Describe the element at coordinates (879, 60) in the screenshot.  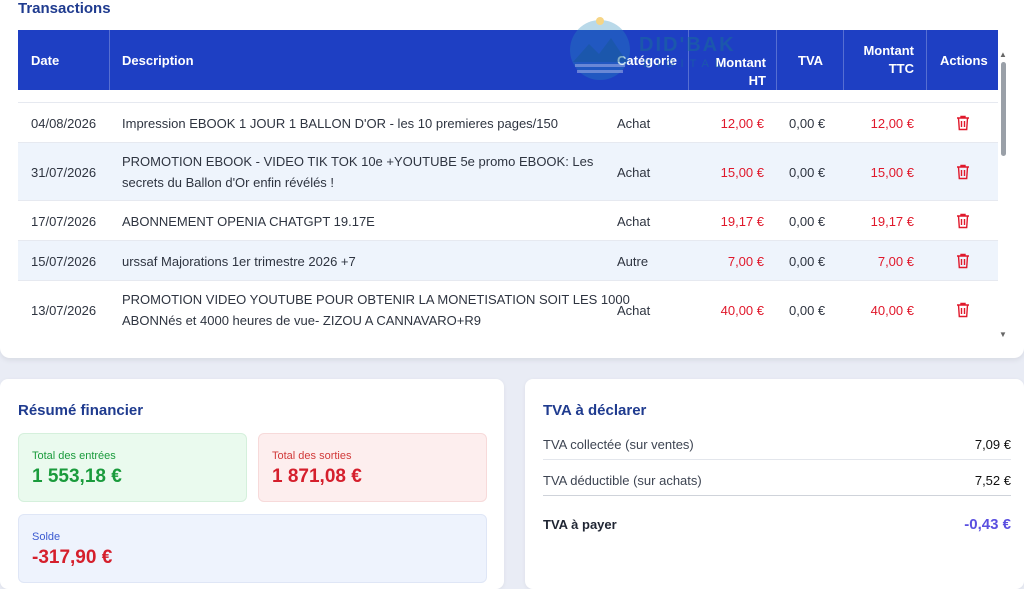
I see `header-amount-ttc: Montant TTC` at that location.